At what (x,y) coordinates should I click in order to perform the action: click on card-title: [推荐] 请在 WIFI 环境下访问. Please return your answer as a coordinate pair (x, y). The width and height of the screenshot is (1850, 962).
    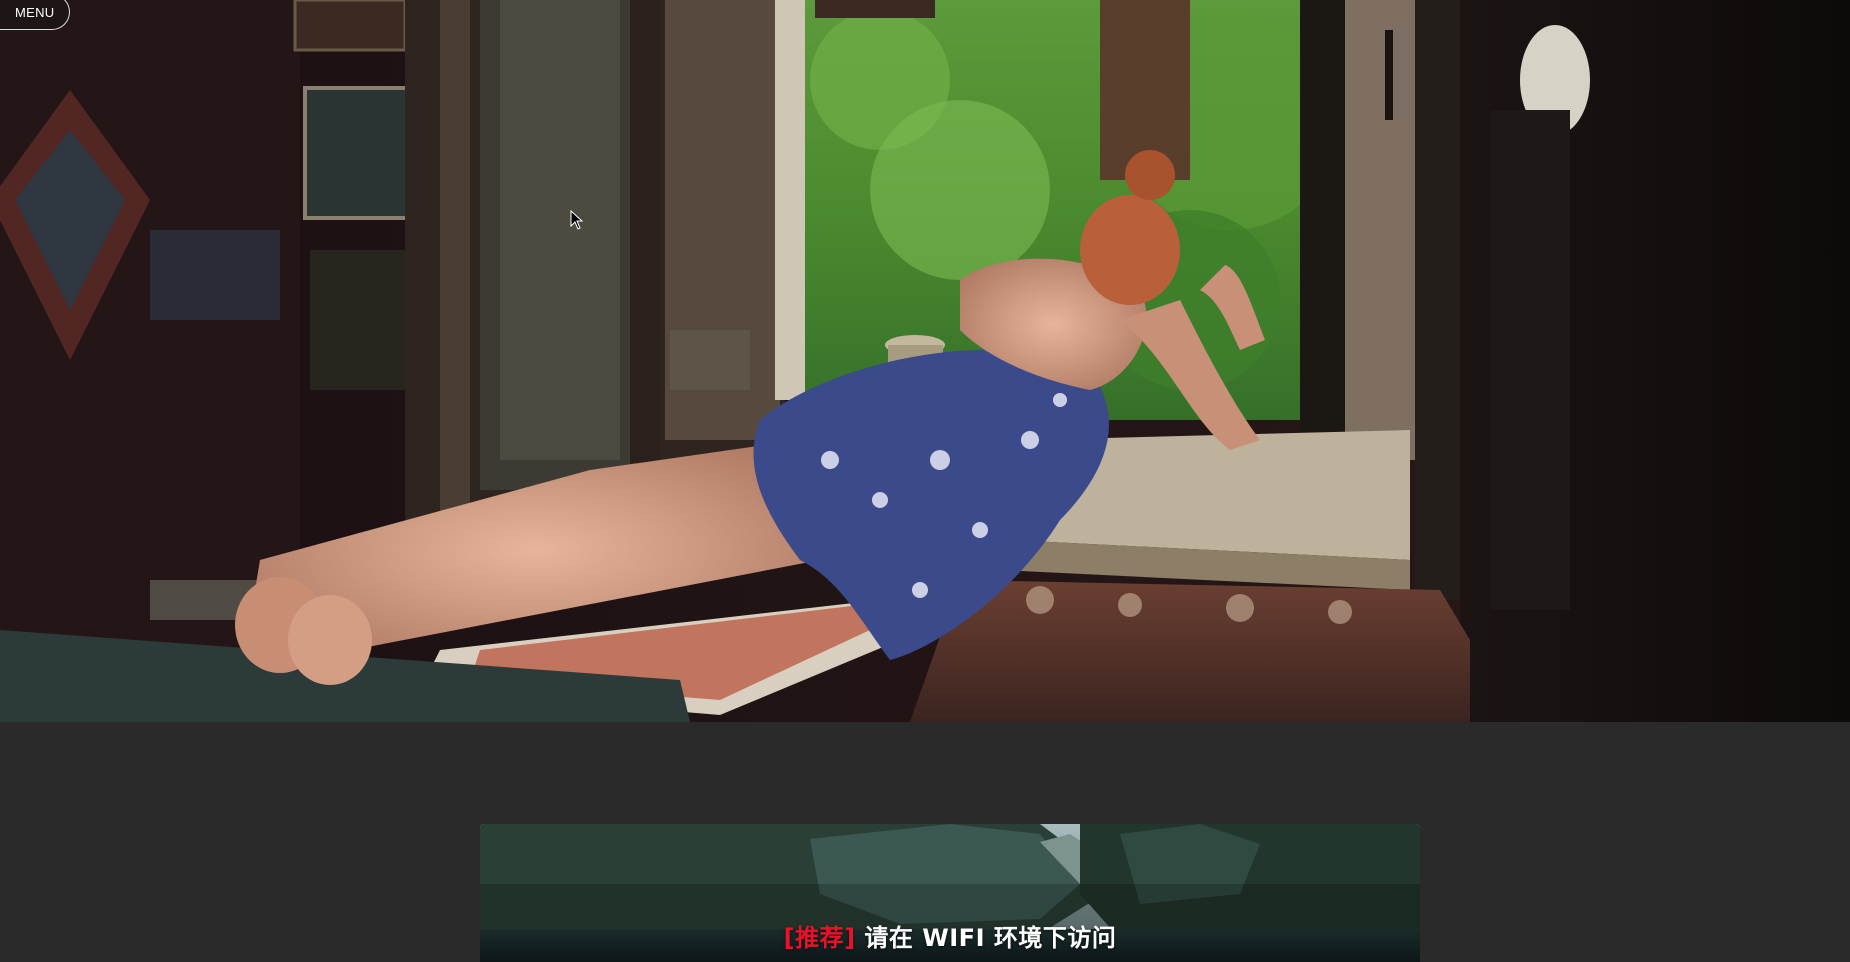
    Looking at the image, I should click on (950, 935).